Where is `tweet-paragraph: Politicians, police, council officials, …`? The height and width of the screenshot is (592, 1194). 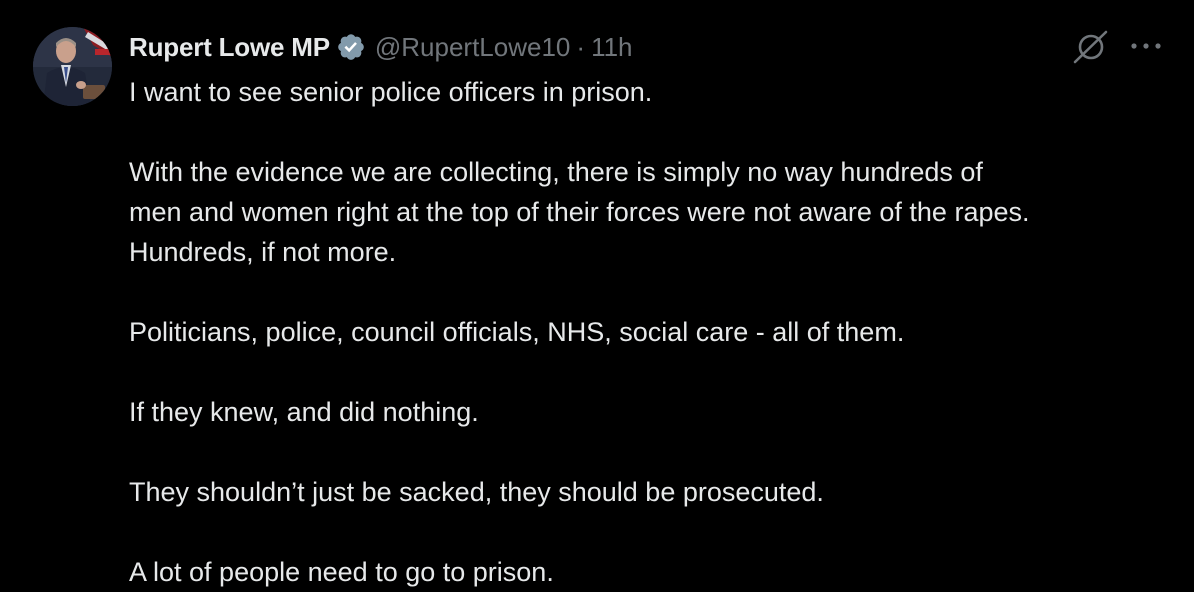 tweet-paragraph: Politicians, police, council officials, … is located at coordinates (654, 332).